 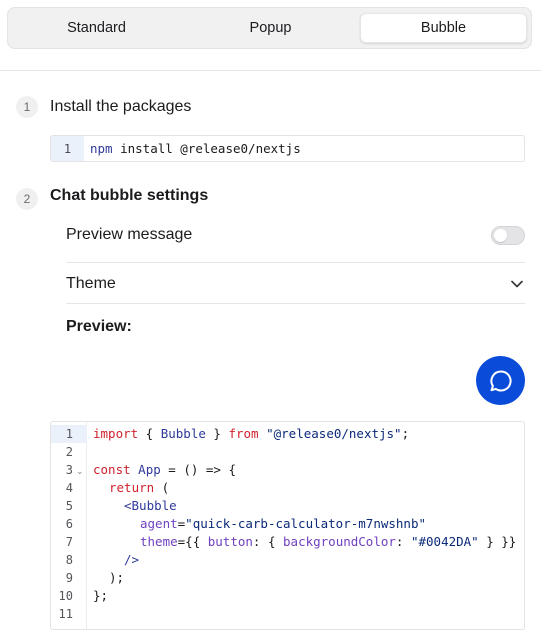 What do you see at coordinates (508, 235) in the screenshot?
I see `preview-message-toggle` at bounding box center [508, 235].